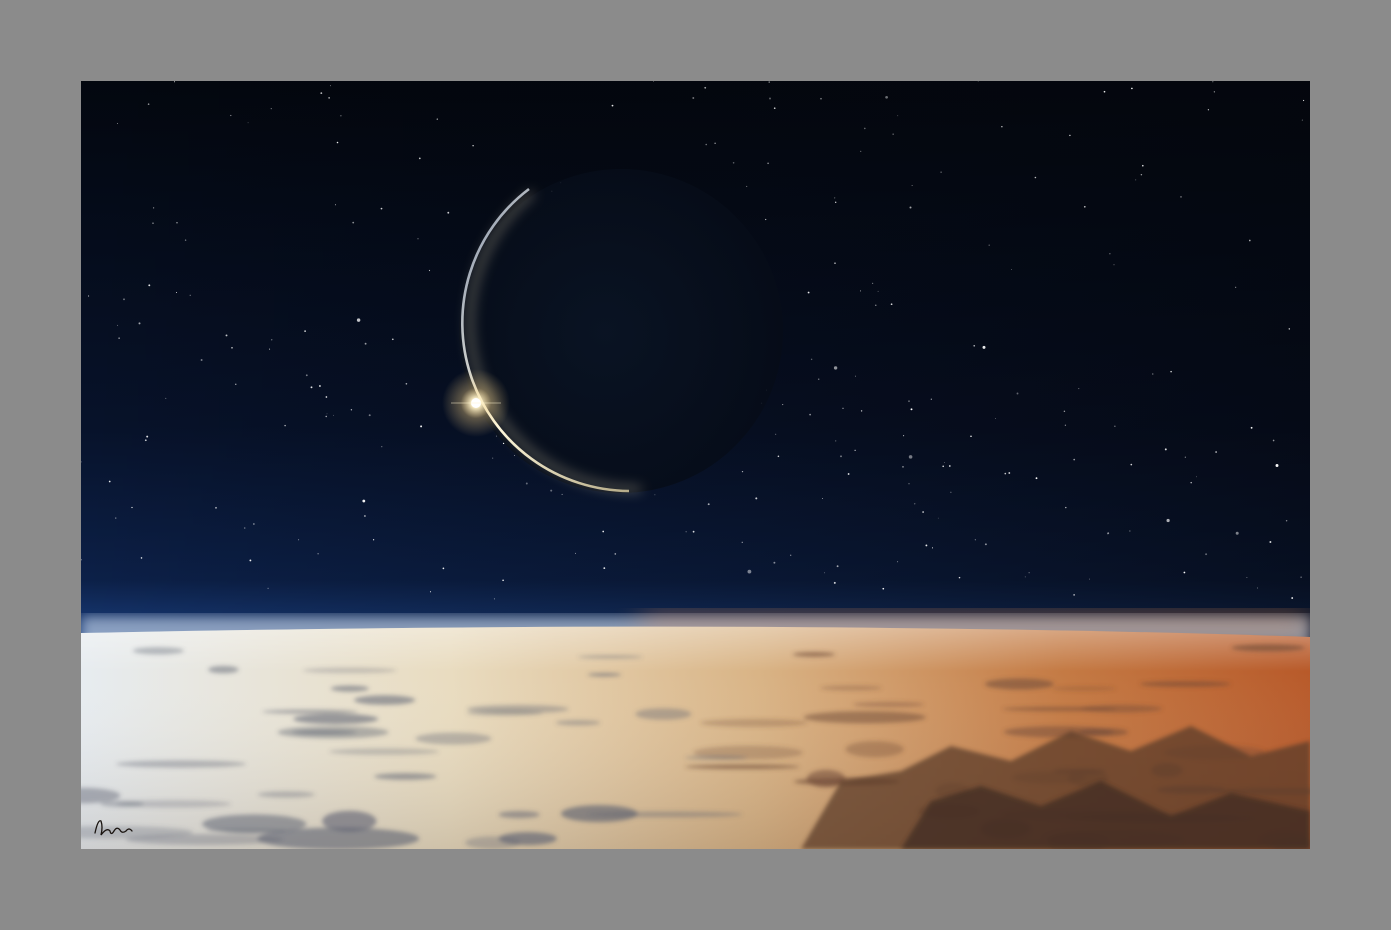 Image resolution: width=1391 pixels, height=930 pixels. I want to click on sun-flare, so click(476, 403).